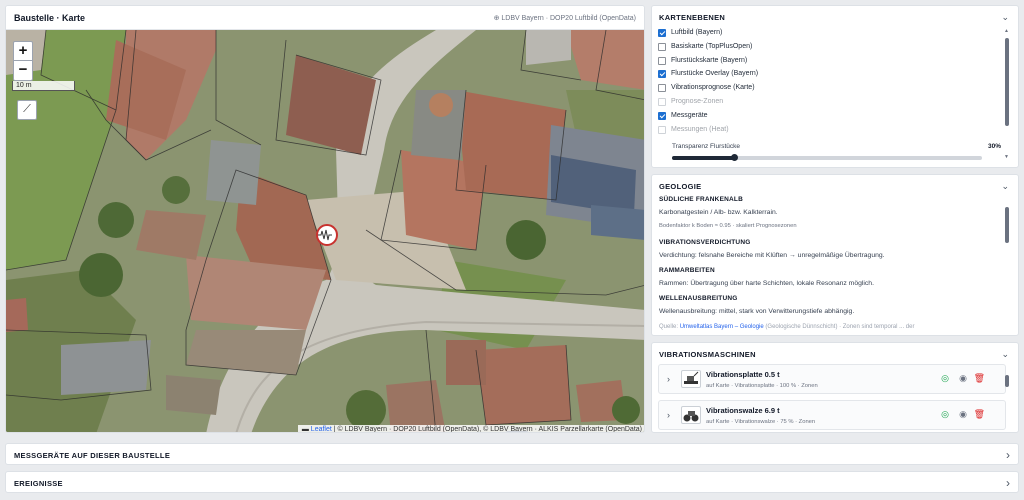 This screenshot has width=1024, height=500. Describe the element at coordinates (38, 483) in the screenshot. I see `events-section-title: EREIGNISSE` at that location.